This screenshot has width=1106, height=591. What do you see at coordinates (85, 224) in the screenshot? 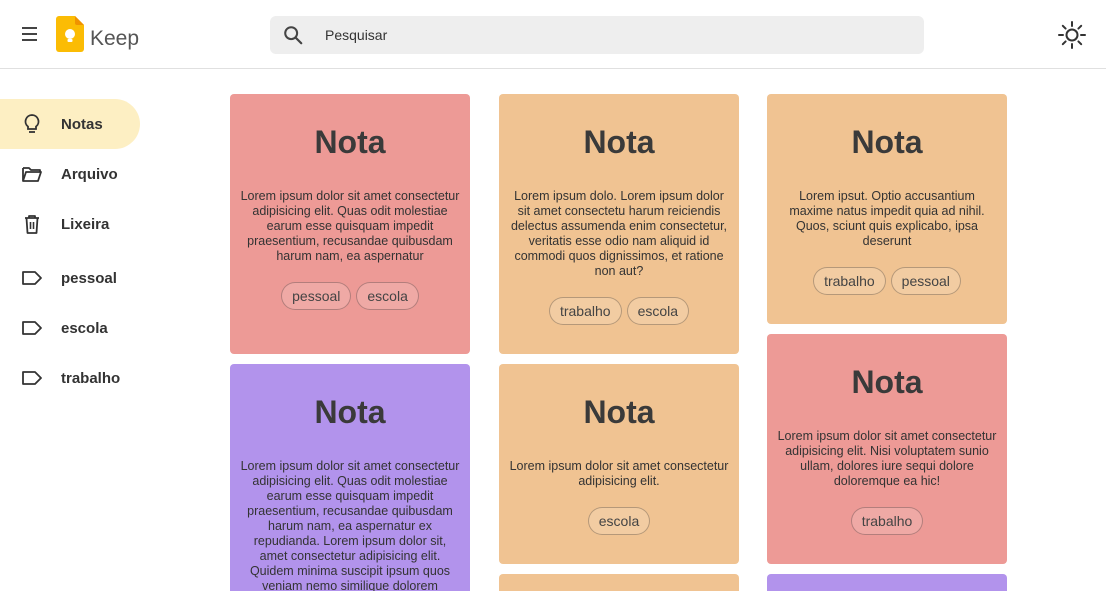
I see `sidebar-item-label: Lixeira` at bounding box center [85, 224].